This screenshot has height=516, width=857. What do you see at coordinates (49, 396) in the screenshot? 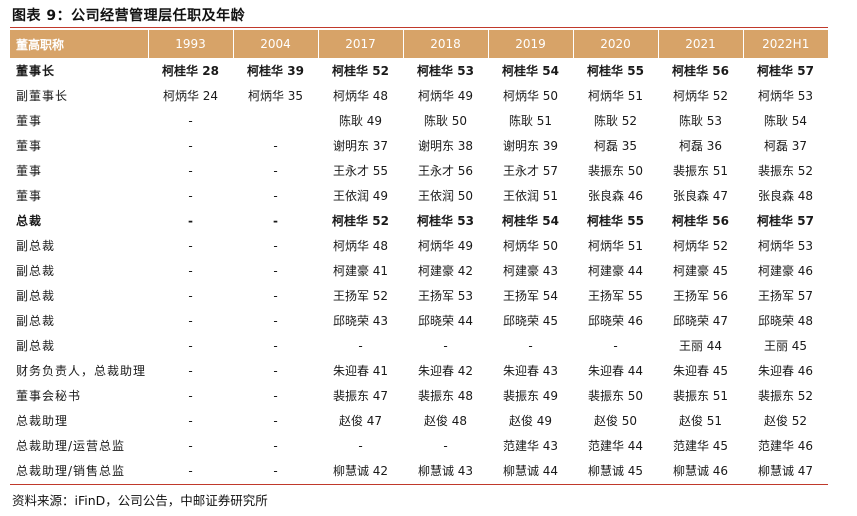
I see `role-cell: 董事会秘书` at bounding box center [49, 396].